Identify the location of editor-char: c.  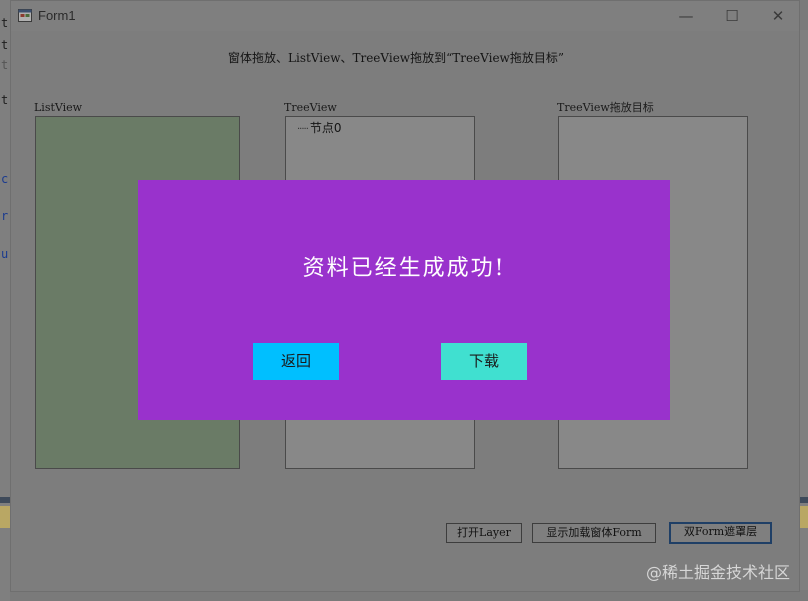
(5, 179).